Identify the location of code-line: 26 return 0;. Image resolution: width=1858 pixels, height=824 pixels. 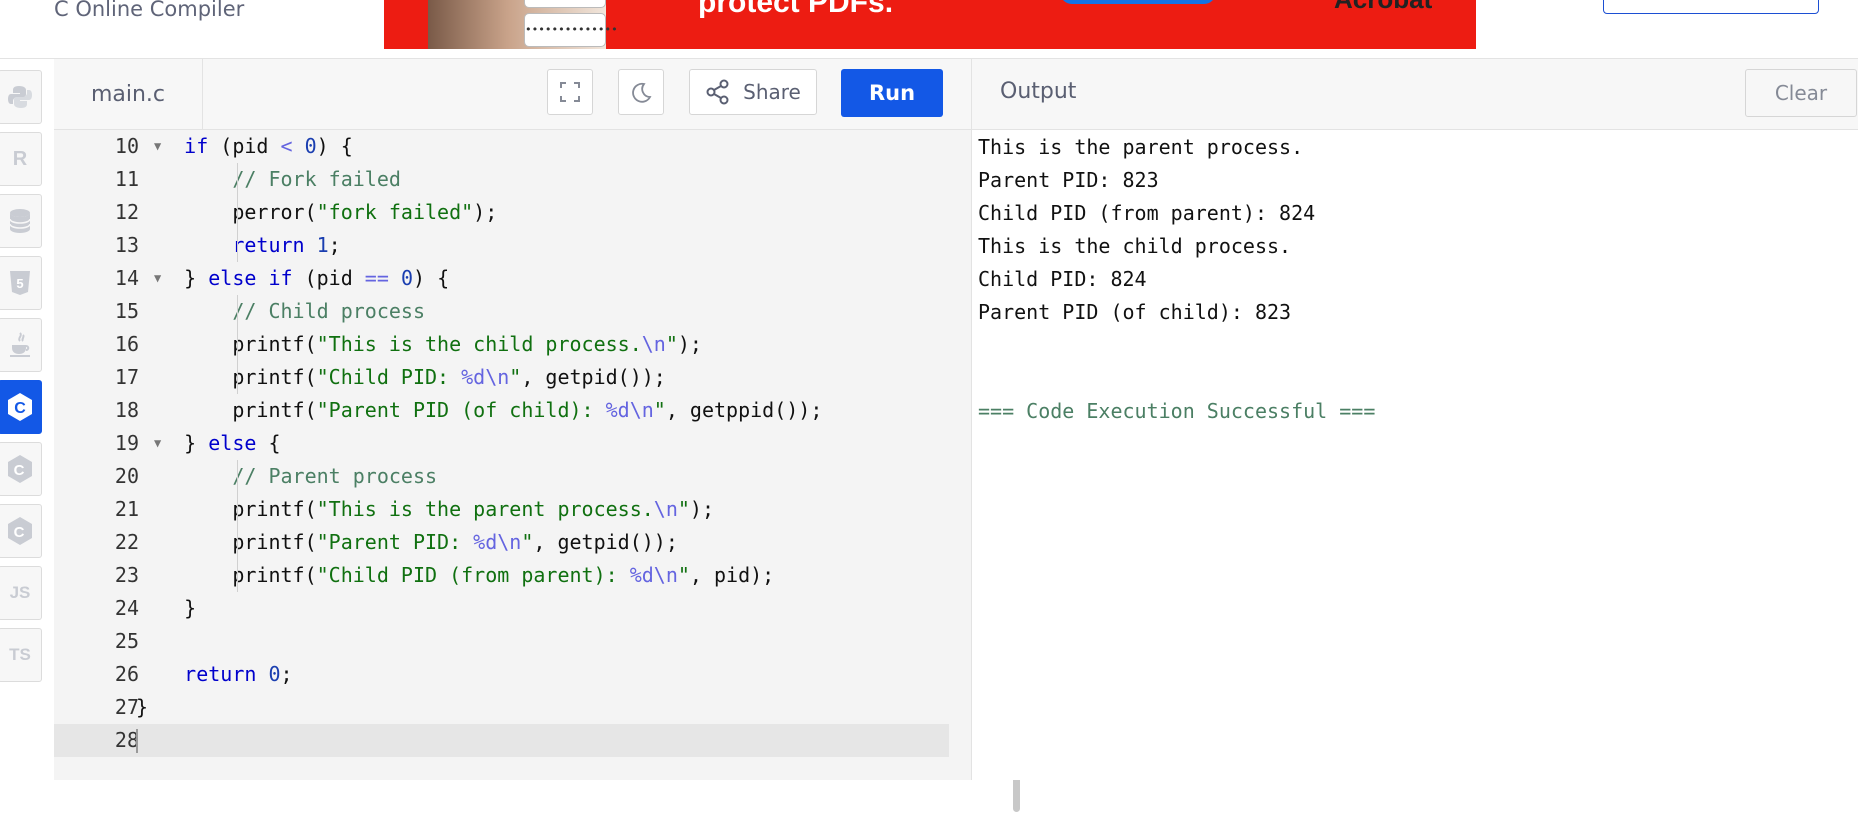
(203, 674).